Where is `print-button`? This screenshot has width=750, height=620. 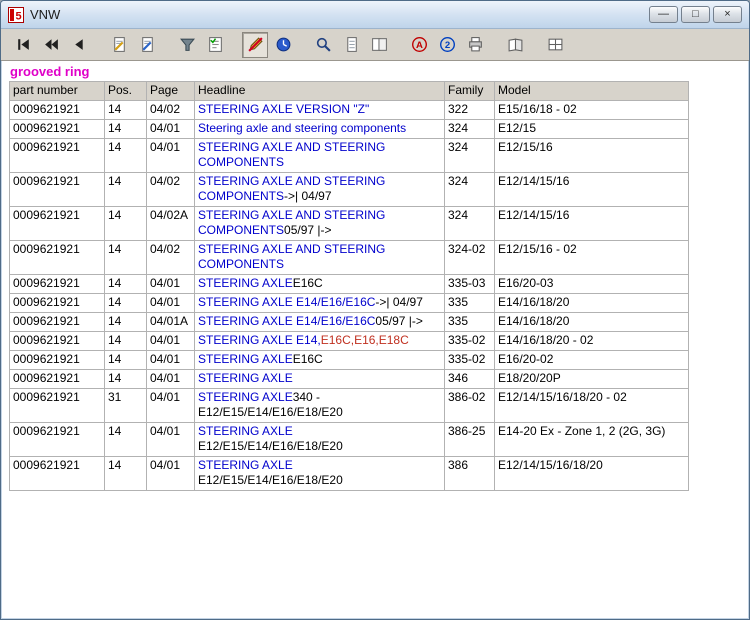 print-button is located at coordinates (475, 45).